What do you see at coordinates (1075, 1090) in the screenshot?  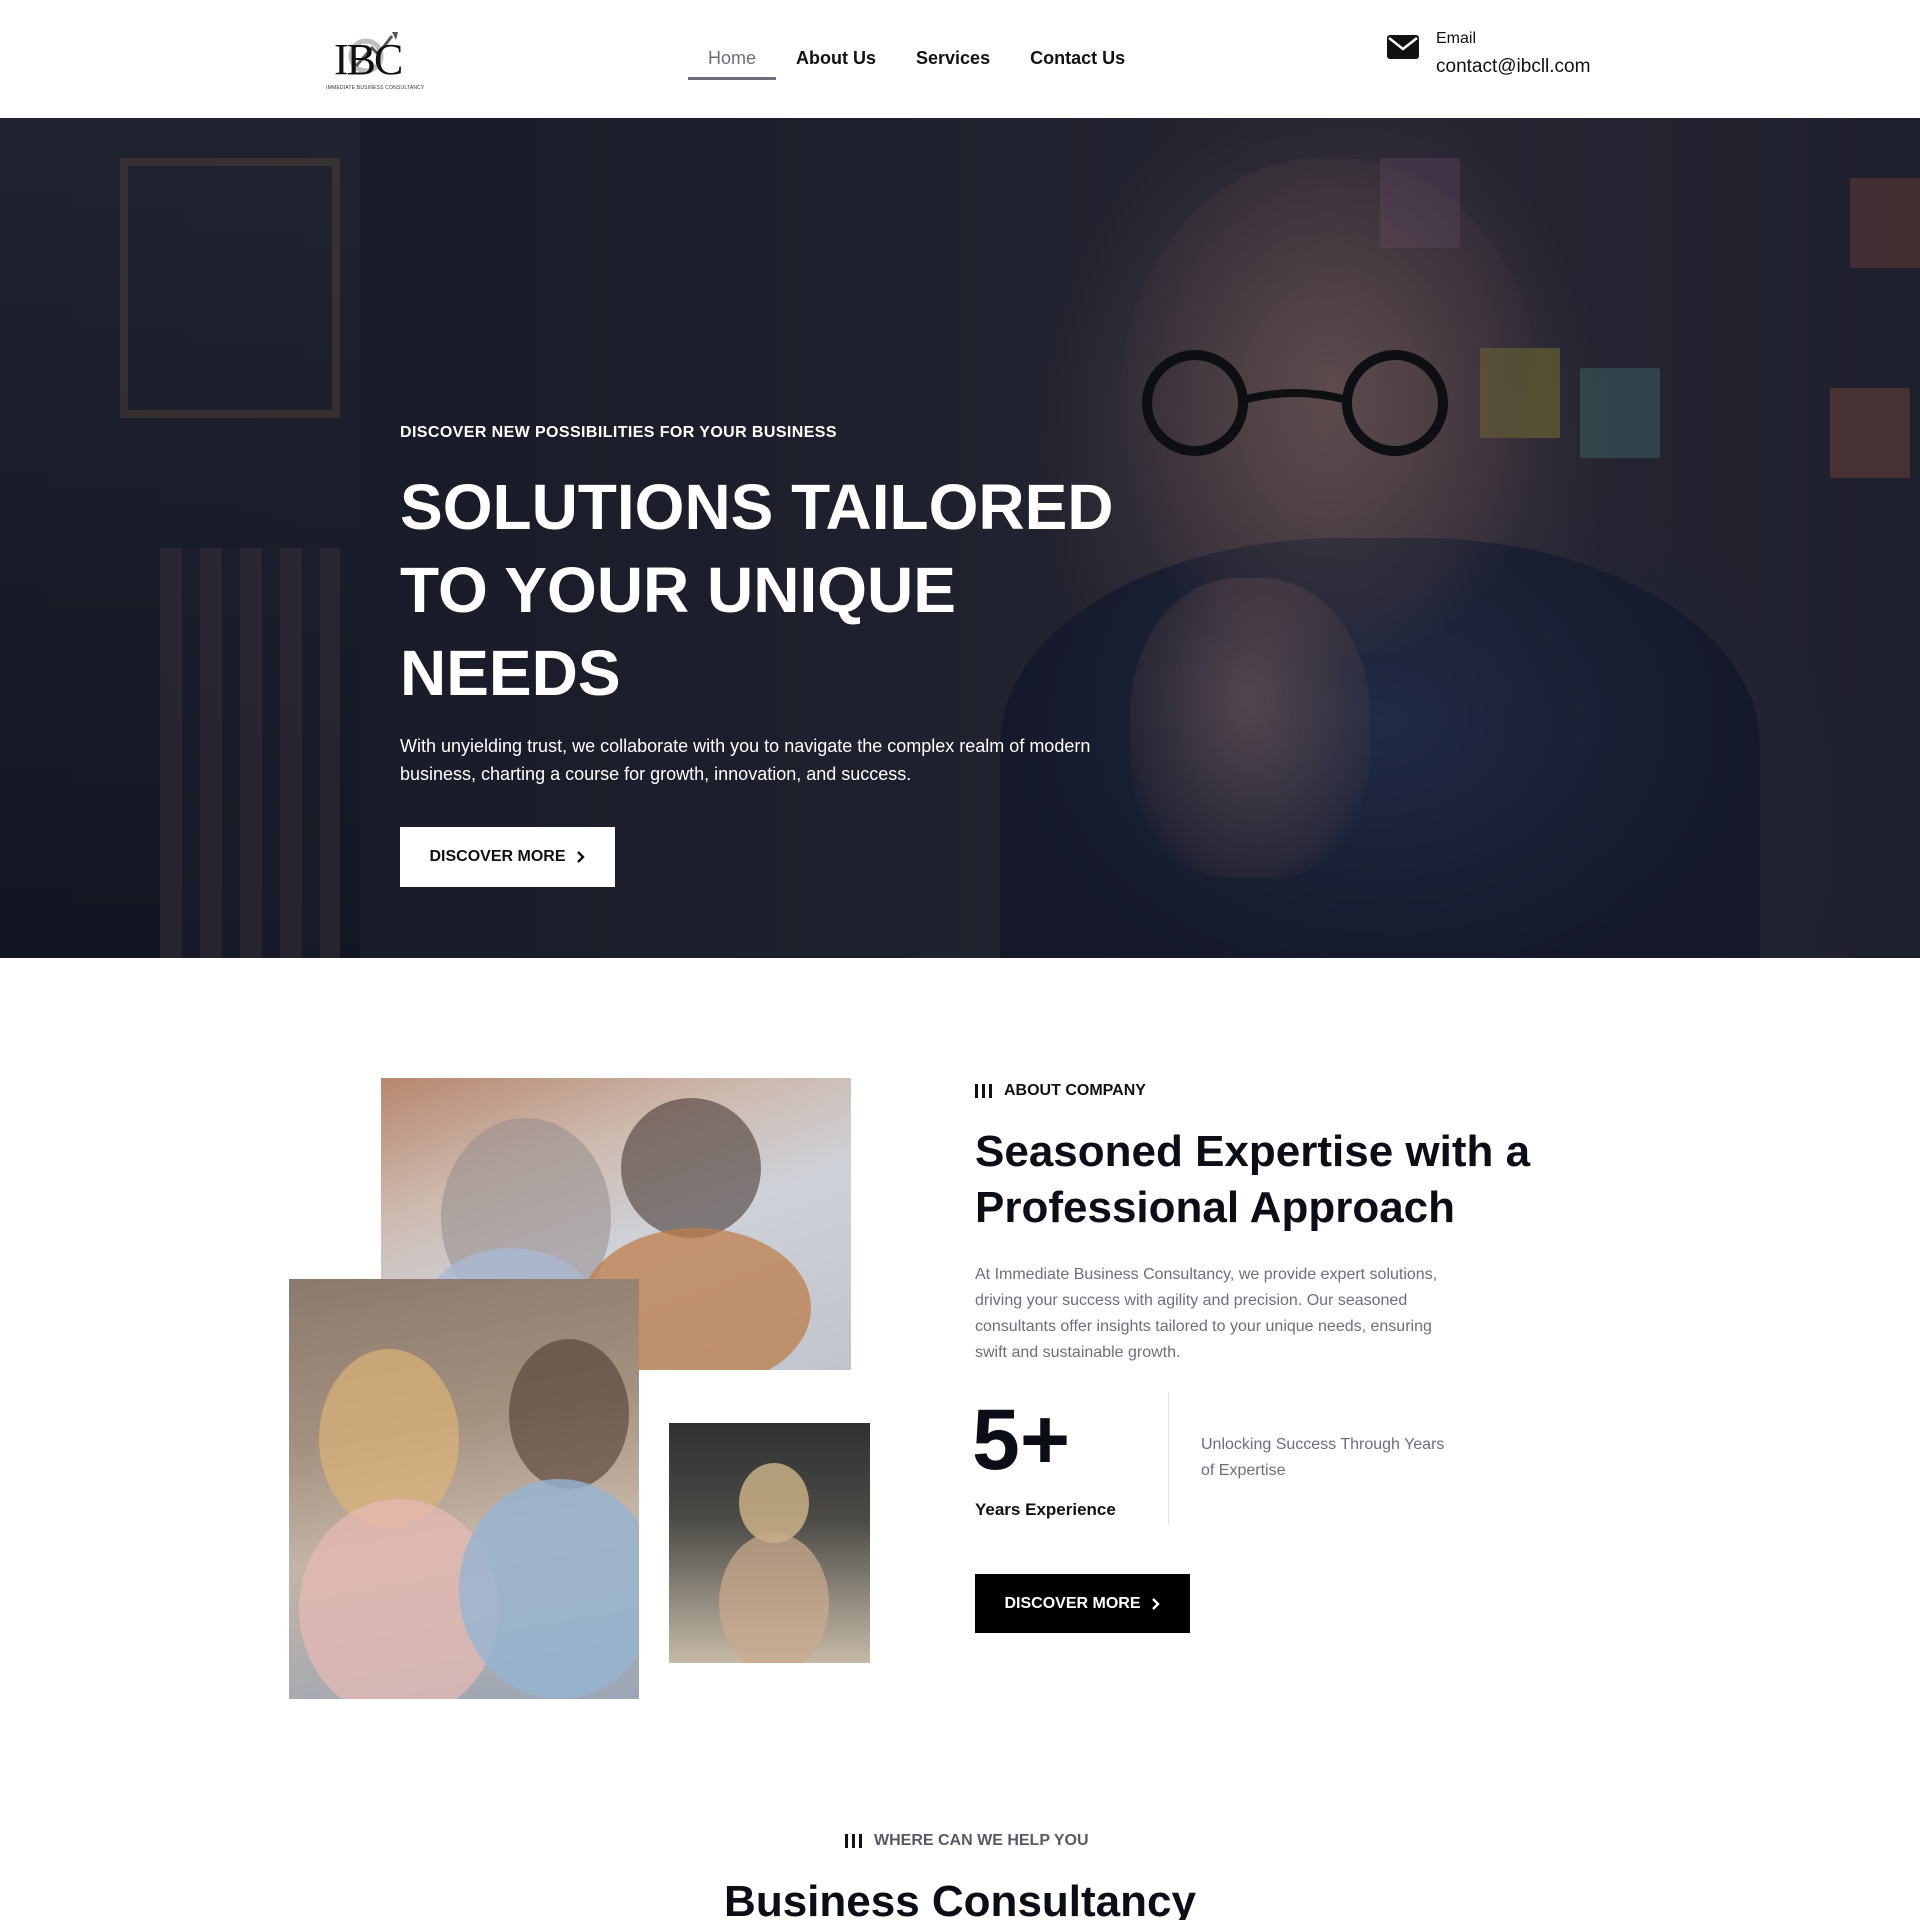 I see `about-eyebrow-label: ABOUT COMPANY` at bounding box center [1075, 1090].